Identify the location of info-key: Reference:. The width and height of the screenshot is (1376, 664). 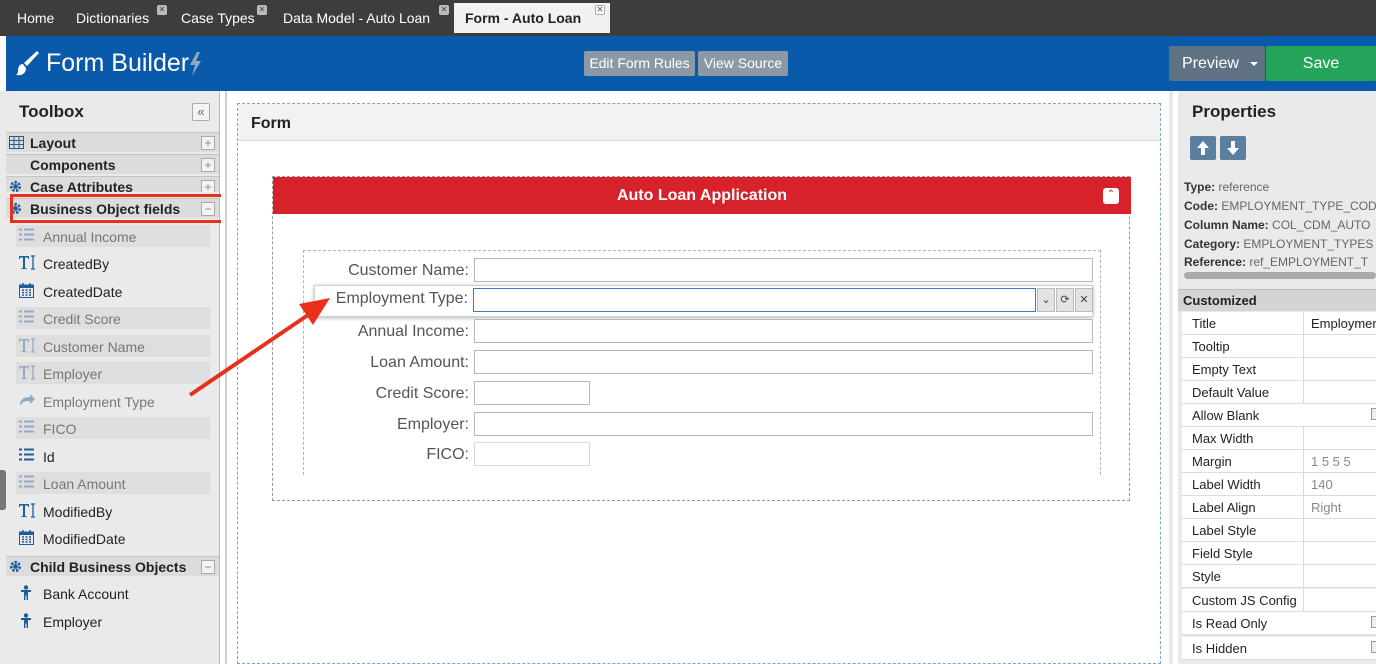
(1215, 262).